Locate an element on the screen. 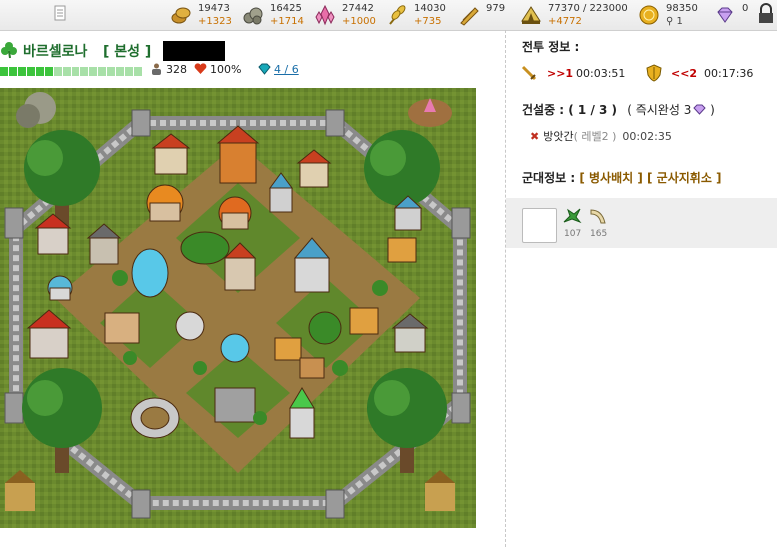 The height and width of the screenshot is (547, 777). army-info-title: 군대정보 : [ 병사배치 ] [ 군사지휘소 ] is located at coordinates (622, 177).